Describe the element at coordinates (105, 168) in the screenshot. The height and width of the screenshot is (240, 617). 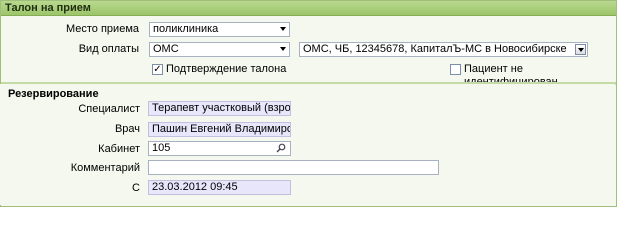
I see `comment-label: Комментарий` at that location.